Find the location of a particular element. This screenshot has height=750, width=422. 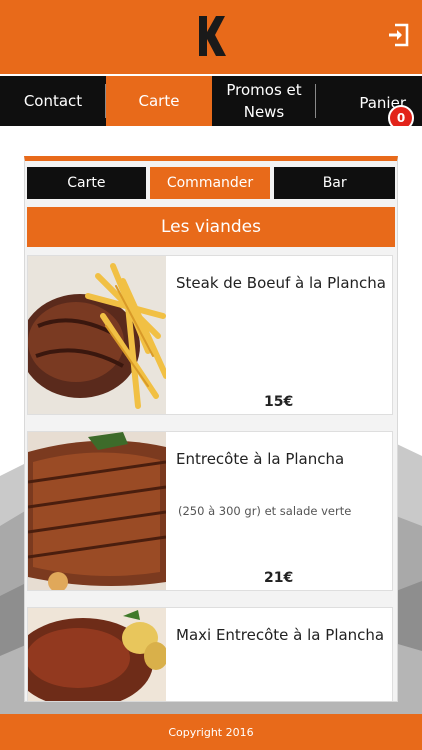

item-name: Steak de Boeuf à la Plancha is located at coordinates (281, 283).